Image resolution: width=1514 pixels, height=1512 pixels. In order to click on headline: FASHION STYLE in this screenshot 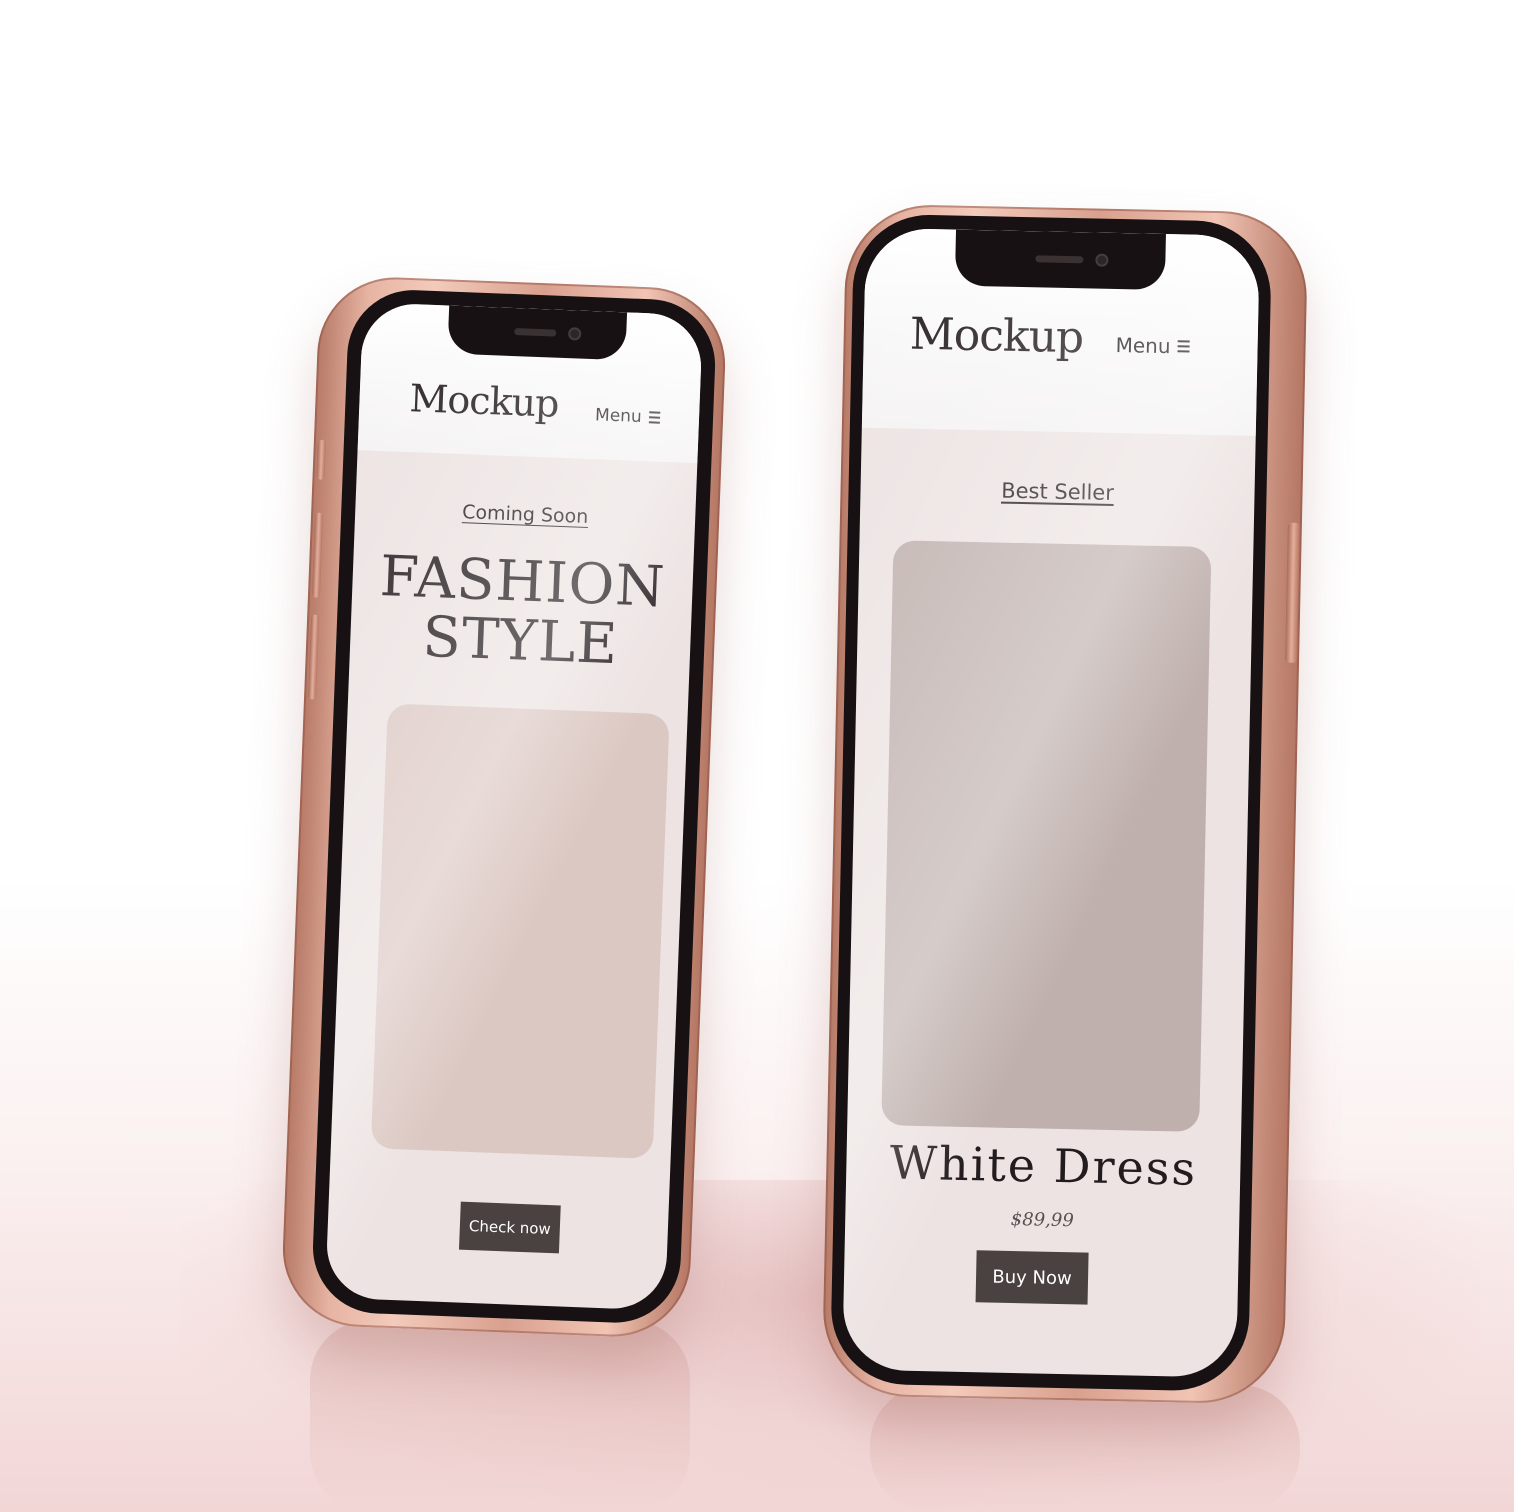, I will do `click(521, 611)`.